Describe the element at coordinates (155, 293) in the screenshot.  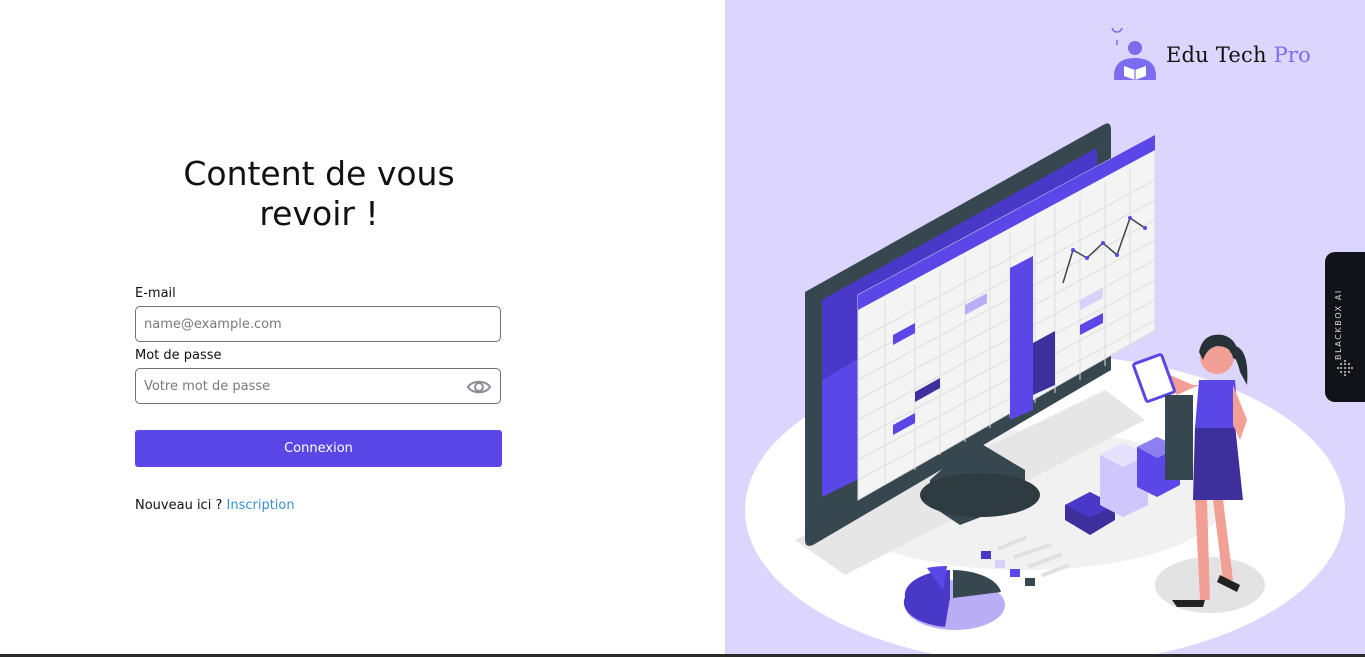
I see `email-label: E-mail` at that location.